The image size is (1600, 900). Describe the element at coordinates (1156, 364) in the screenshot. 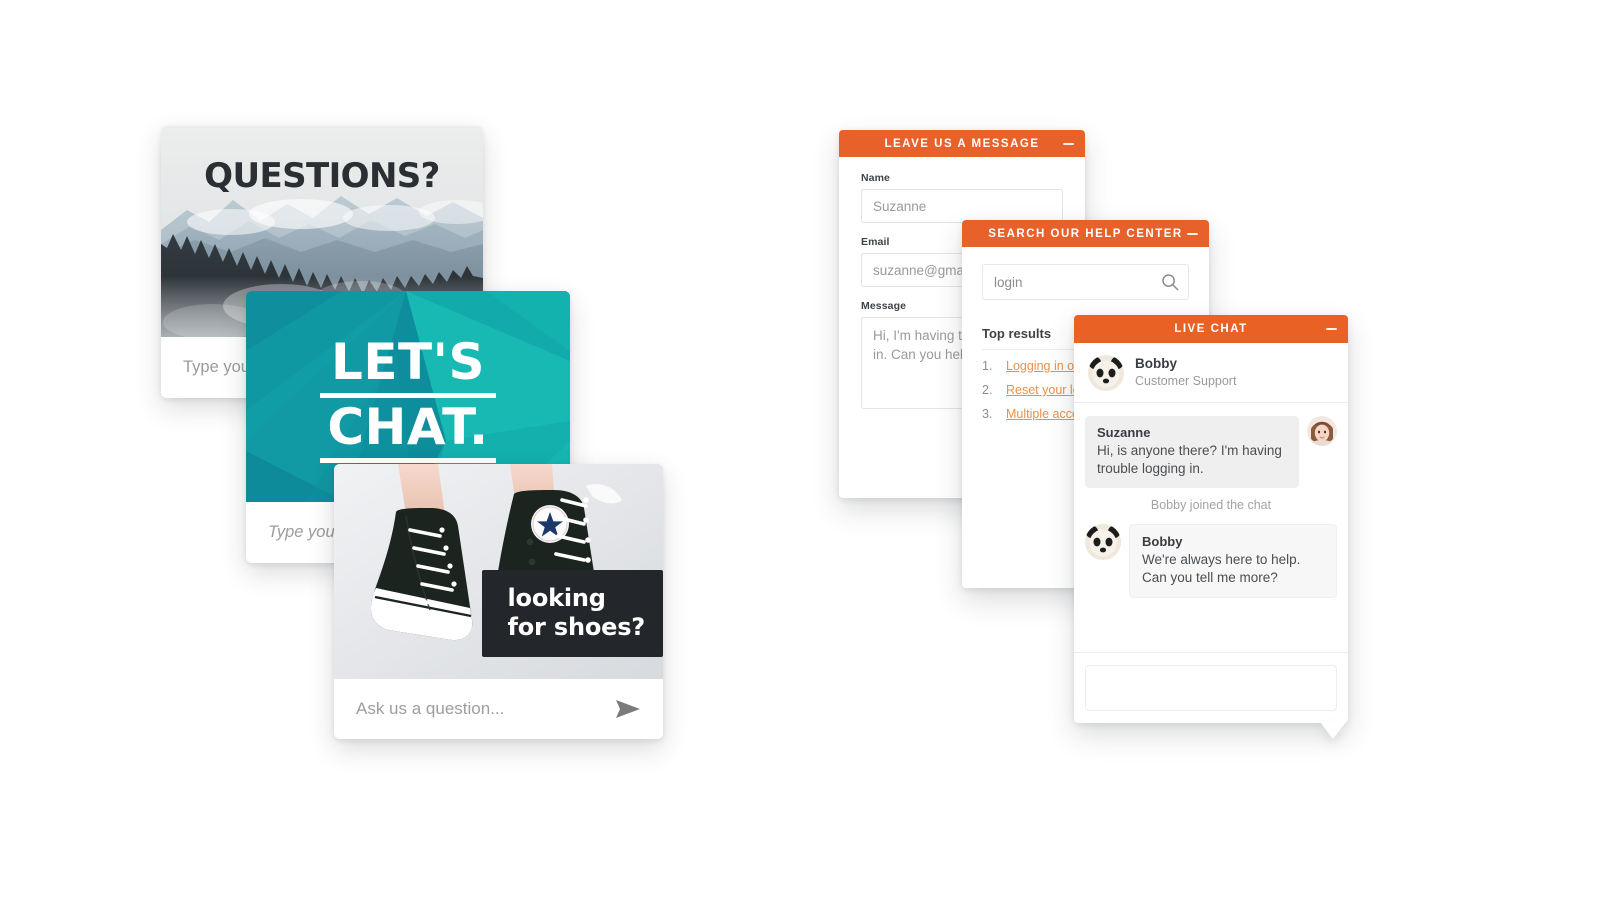

I see `agent-name: Bobby` at that location.